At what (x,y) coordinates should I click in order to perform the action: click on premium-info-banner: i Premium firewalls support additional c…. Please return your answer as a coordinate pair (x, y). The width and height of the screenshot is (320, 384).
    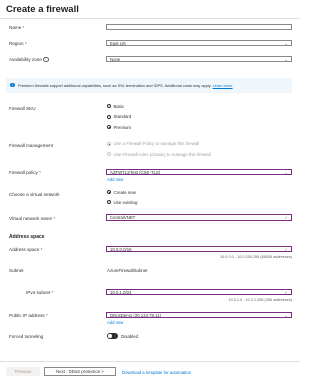
    Looking at the image, I should click on (149, 85).